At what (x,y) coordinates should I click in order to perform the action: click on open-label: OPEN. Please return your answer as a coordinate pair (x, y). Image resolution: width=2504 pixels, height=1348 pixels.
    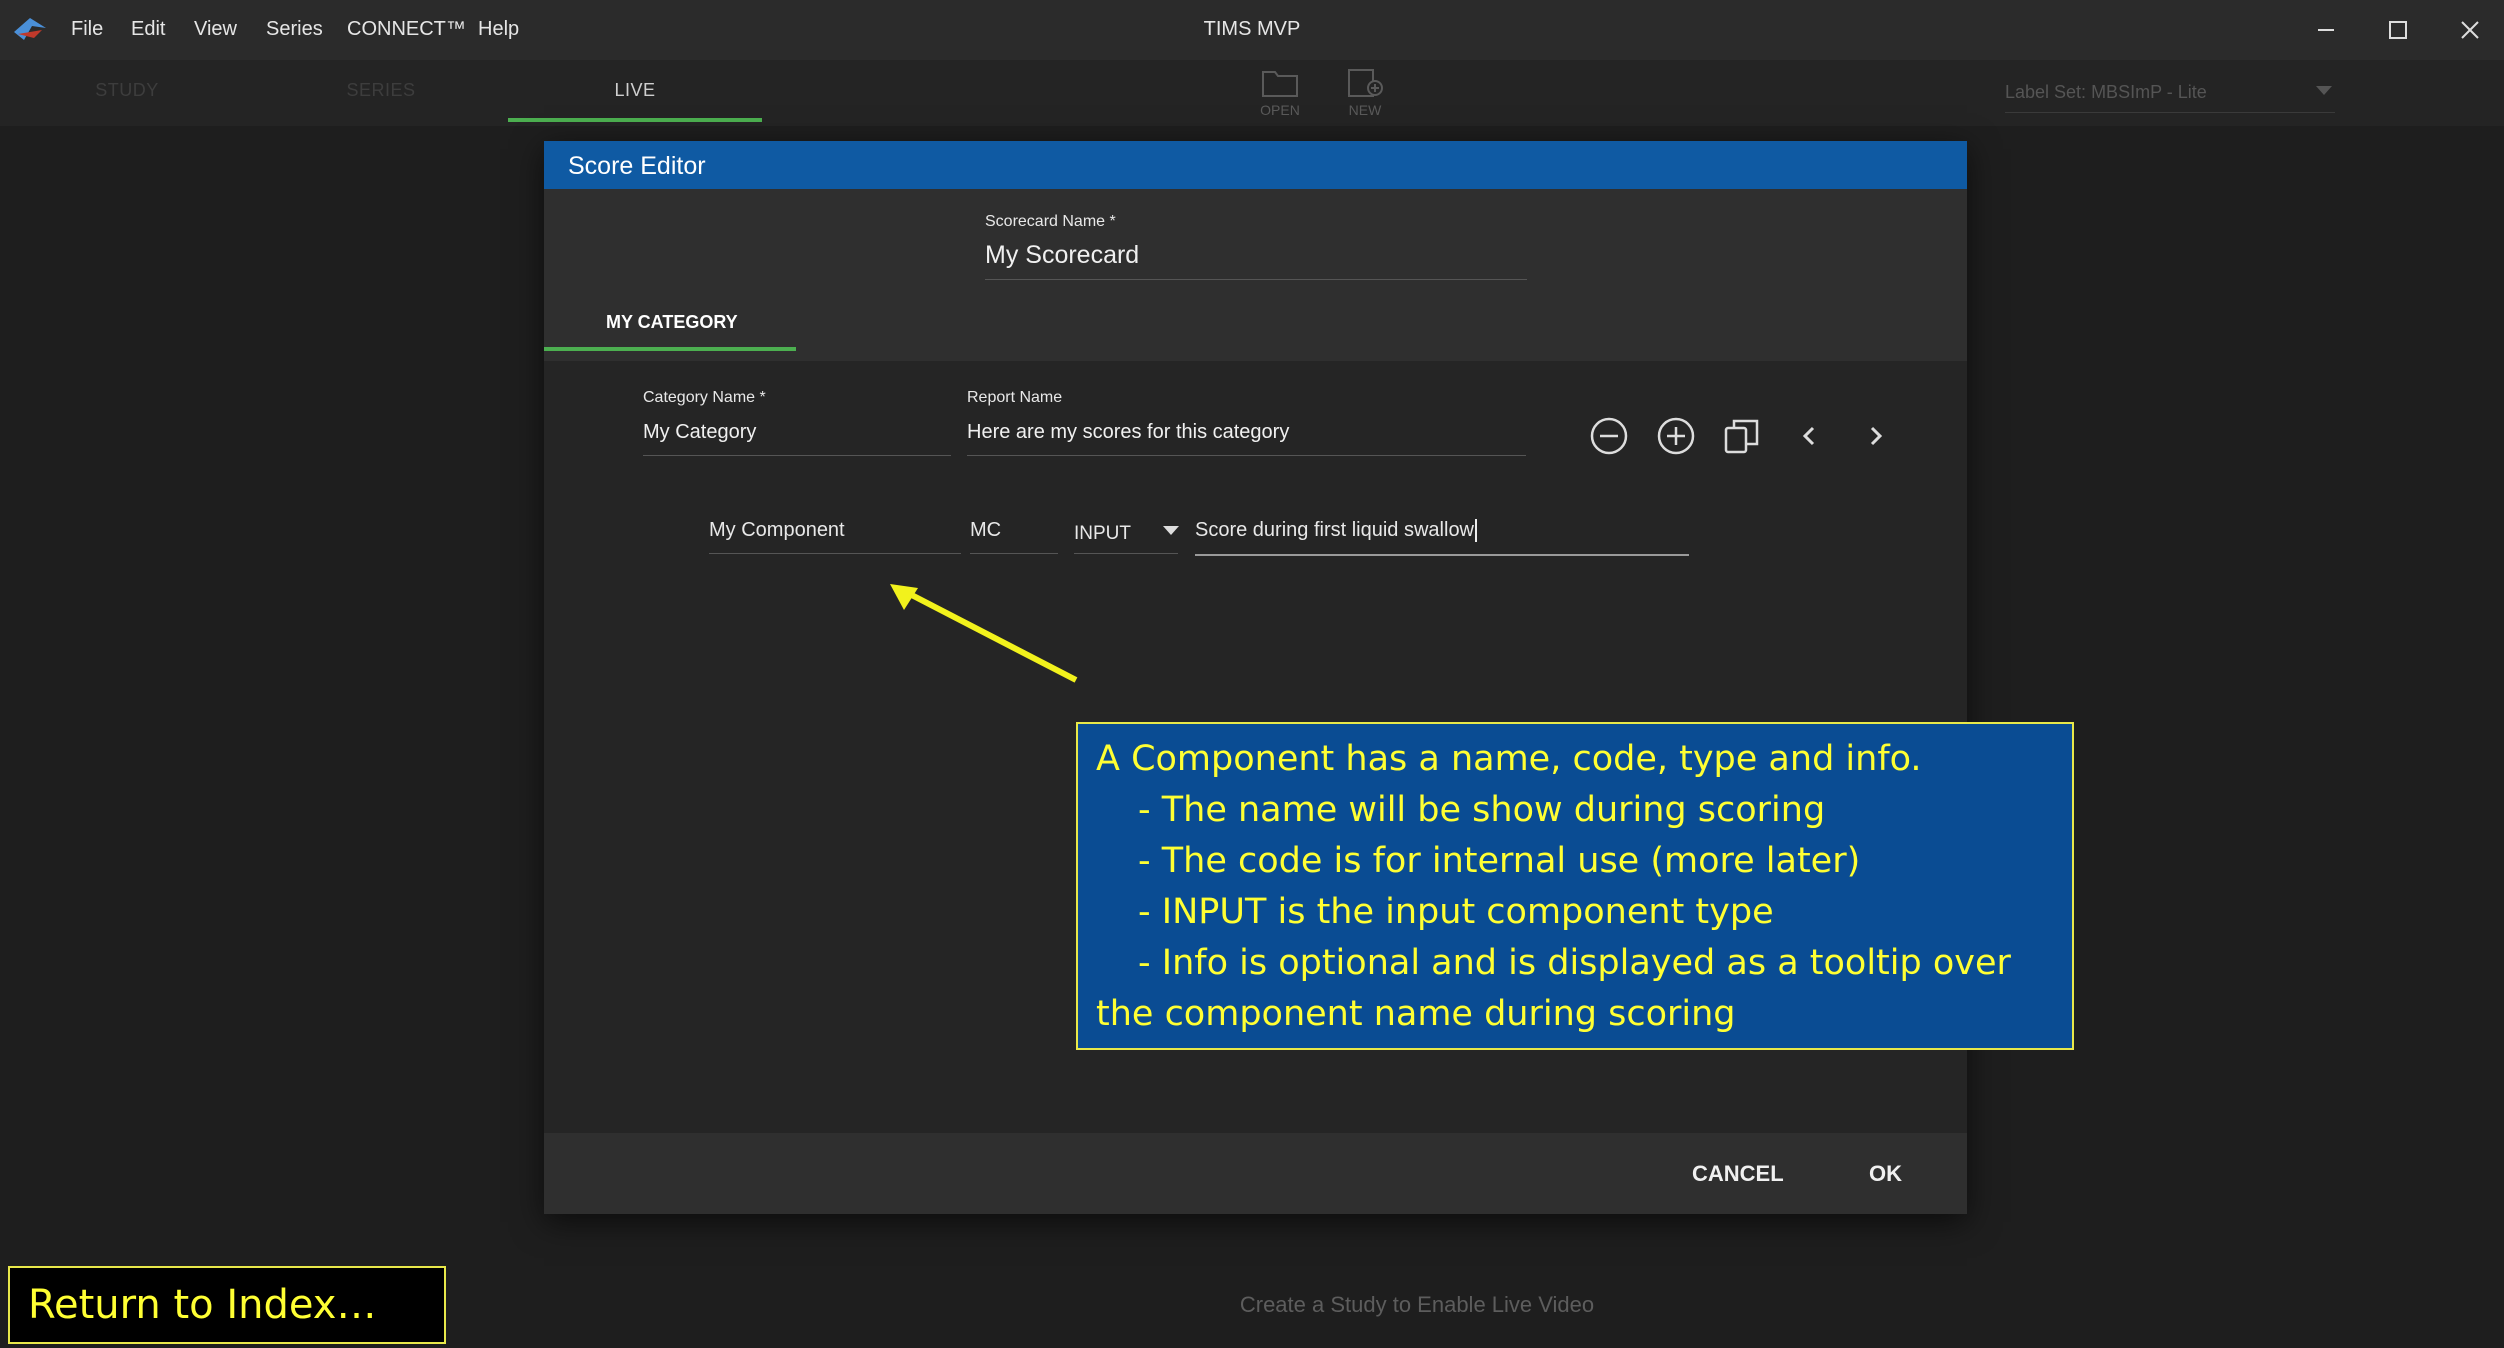
    Looking at the image, I should click on (1280, 110).